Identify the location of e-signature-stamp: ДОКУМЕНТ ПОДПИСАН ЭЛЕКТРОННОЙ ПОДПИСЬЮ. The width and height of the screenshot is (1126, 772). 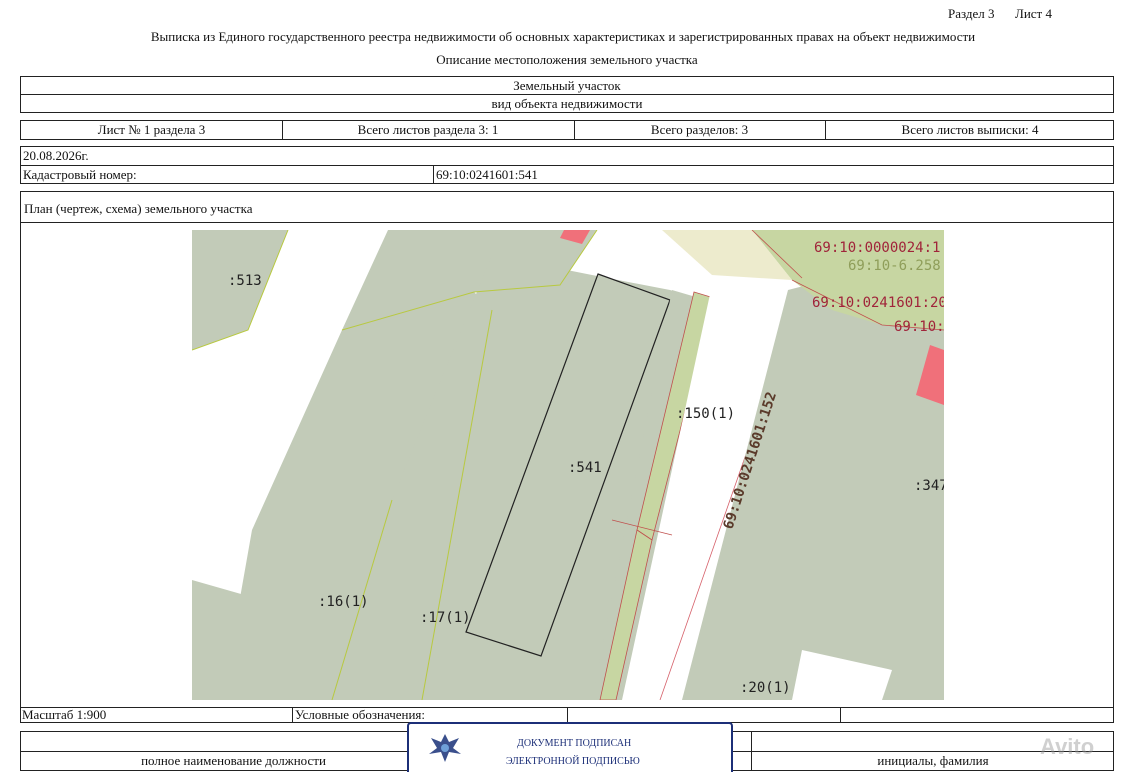
(570, 747).